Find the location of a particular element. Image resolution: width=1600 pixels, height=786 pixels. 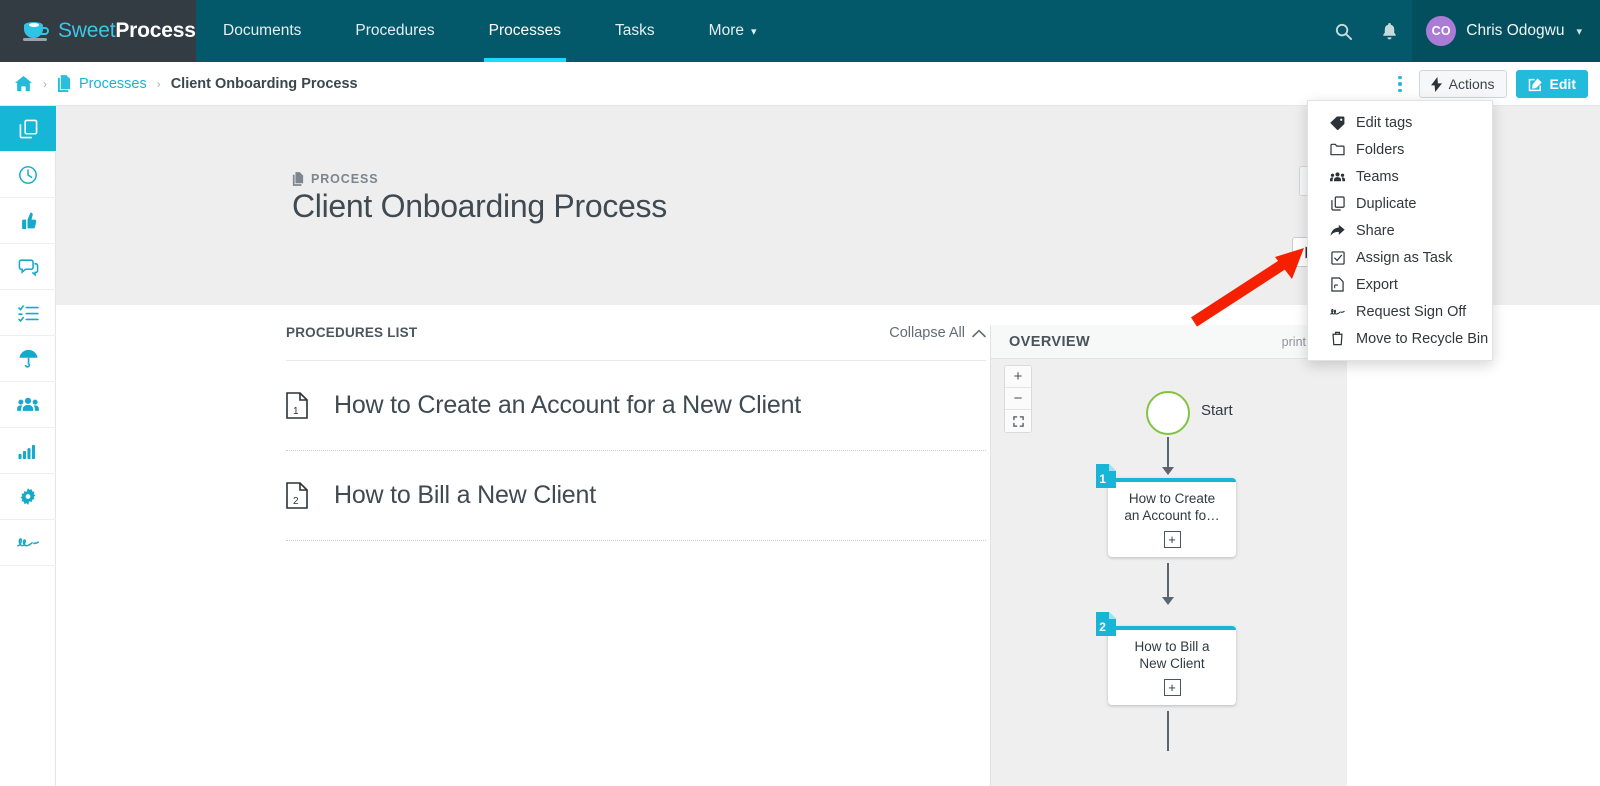

bell-icon is located at coordinates (1389, 31).